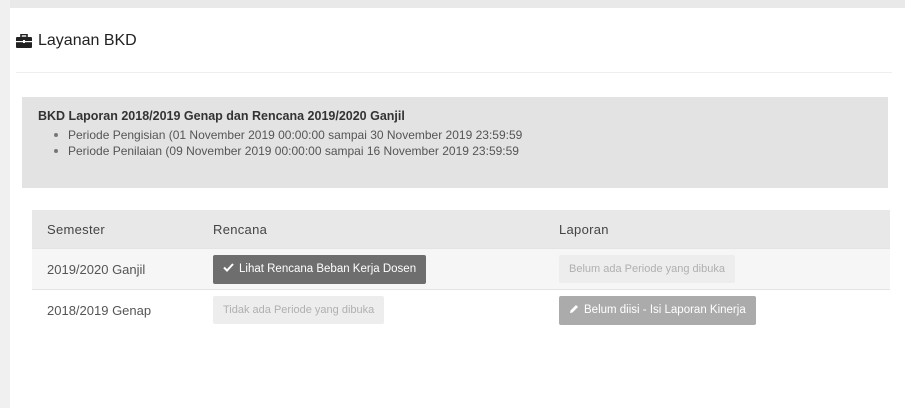  I want to click on panel-title: Layanan BKD, so click(87, 40).